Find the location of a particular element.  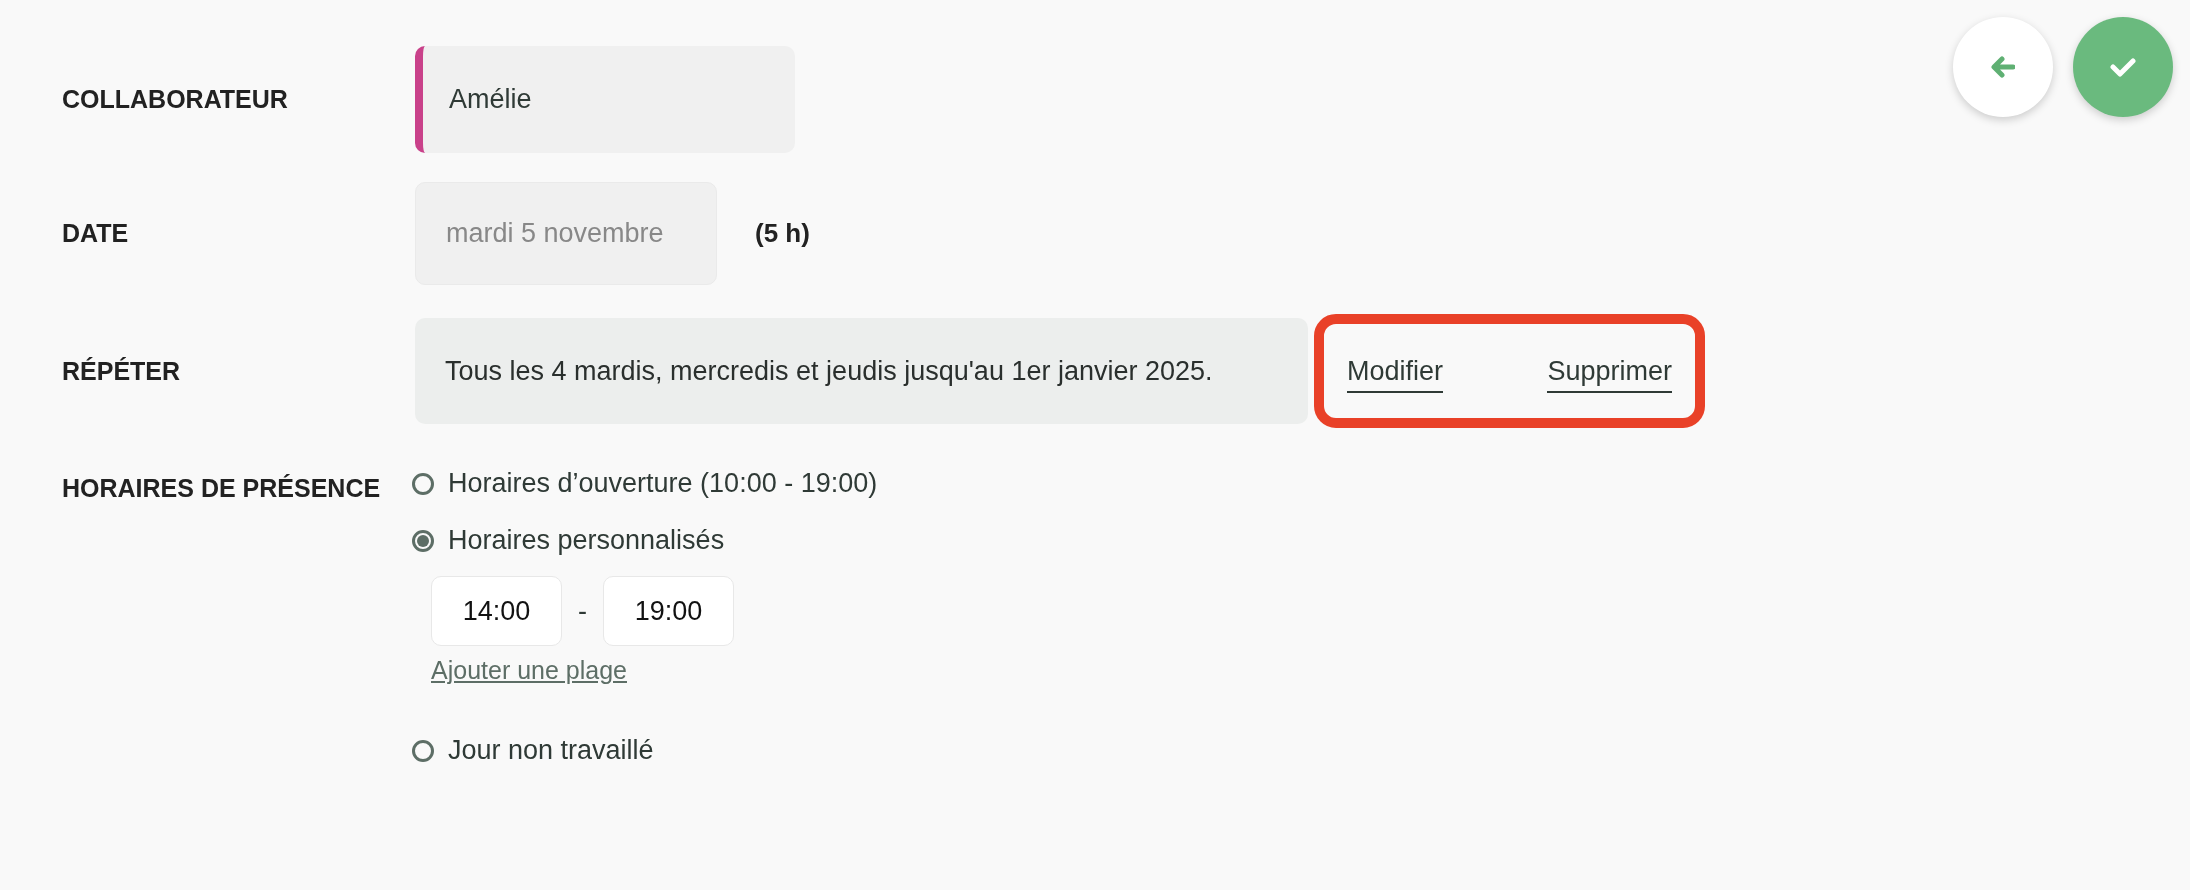

field-label: RÉPÉTER is located at coordinates (122, 371).